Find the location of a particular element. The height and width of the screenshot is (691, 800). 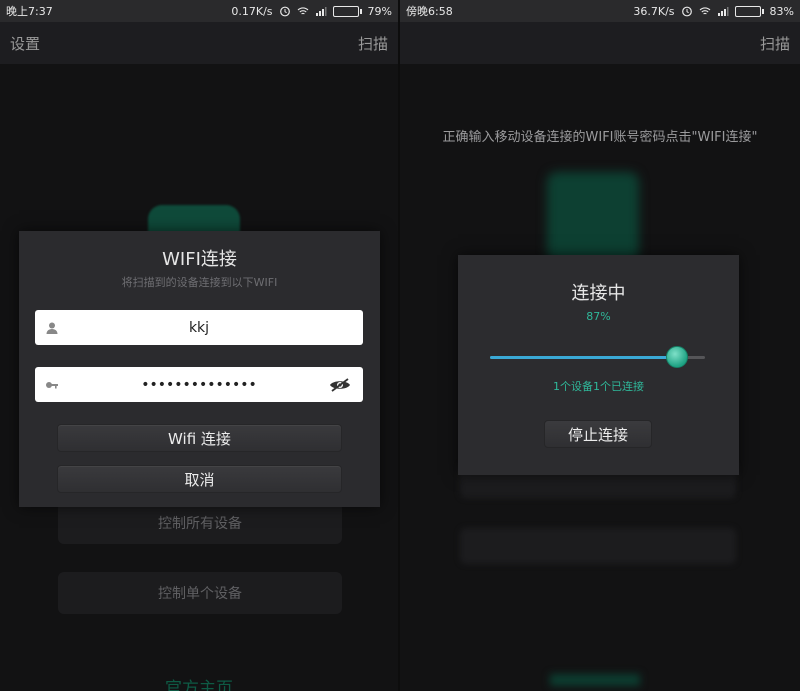

cancel-button: 取消 is located at coordinates (199, 479).